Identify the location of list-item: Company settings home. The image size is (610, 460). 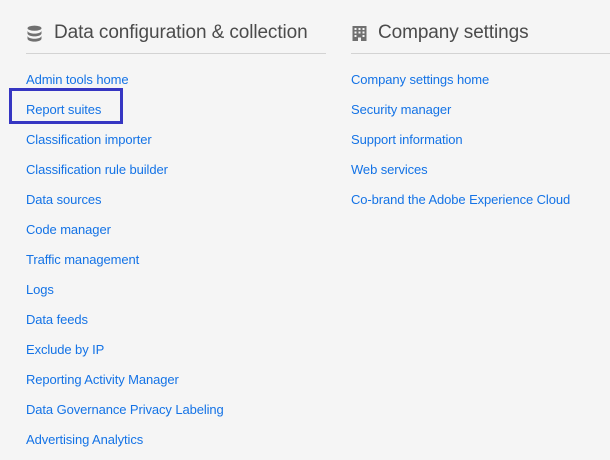
(460, 85).